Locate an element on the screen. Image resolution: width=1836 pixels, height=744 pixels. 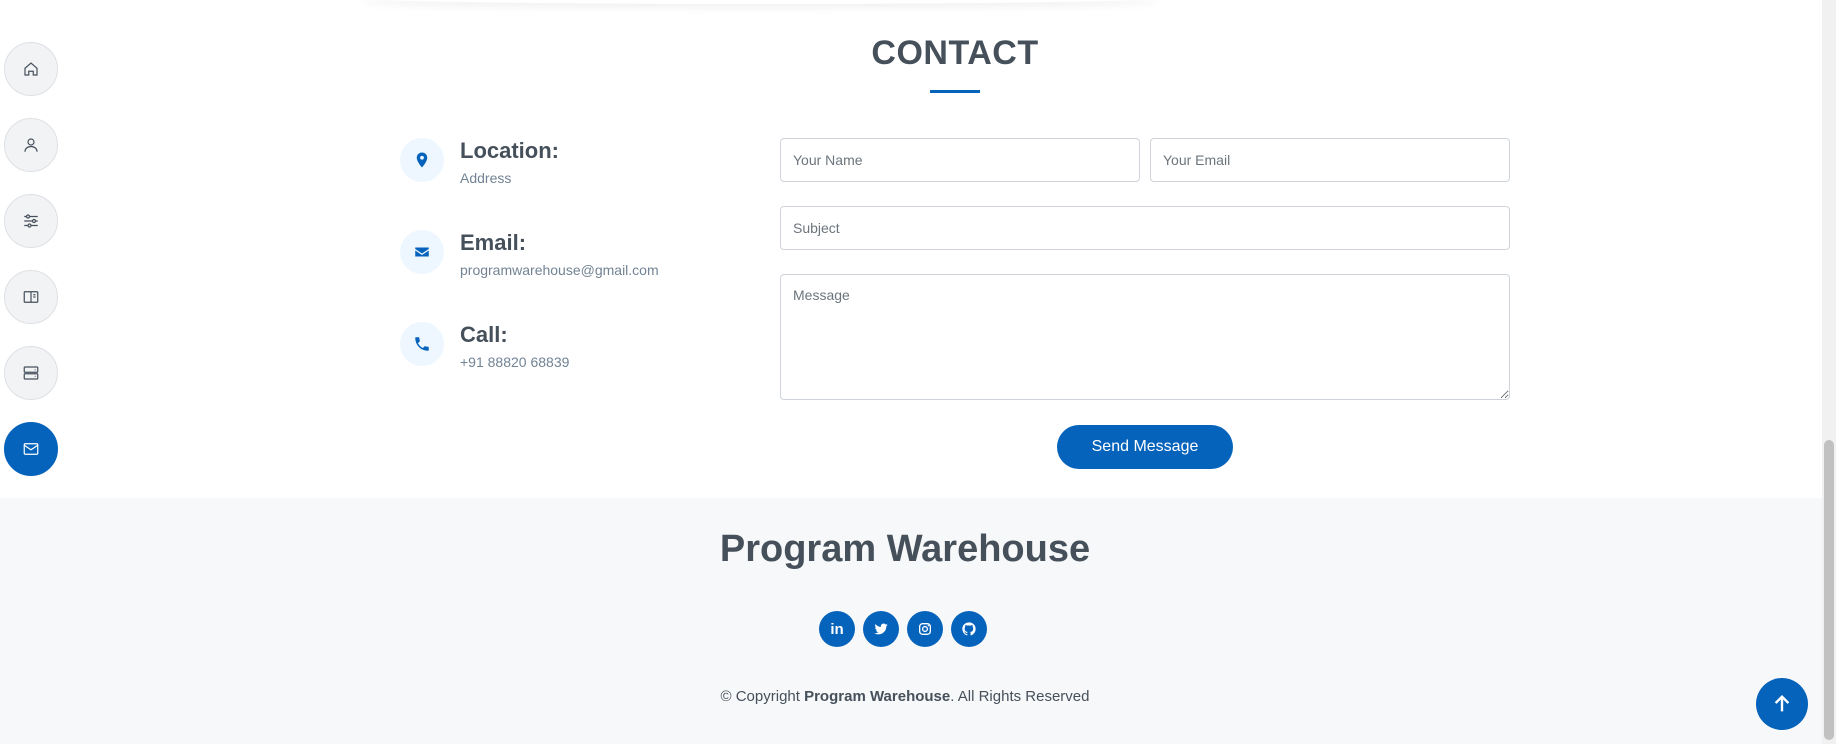
nav-contact-button is located at coordinates (31, 449).